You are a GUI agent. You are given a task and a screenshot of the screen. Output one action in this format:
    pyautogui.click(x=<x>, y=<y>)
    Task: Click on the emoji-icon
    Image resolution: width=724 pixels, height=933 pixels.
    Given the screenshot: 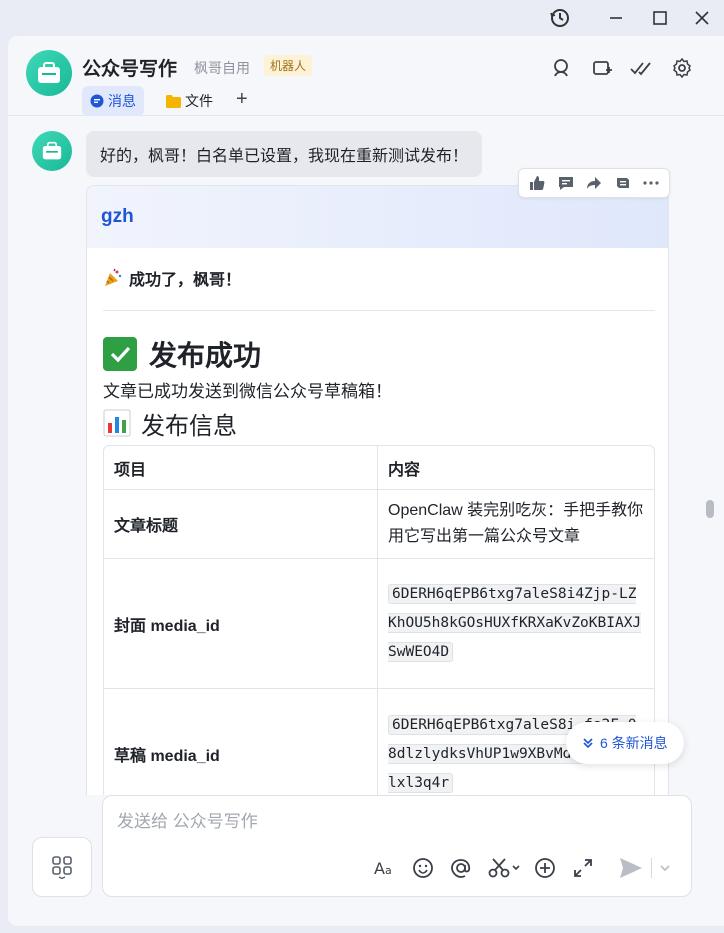 What is the action you would take?
    pyautogui.click(x=423, y=868)
    